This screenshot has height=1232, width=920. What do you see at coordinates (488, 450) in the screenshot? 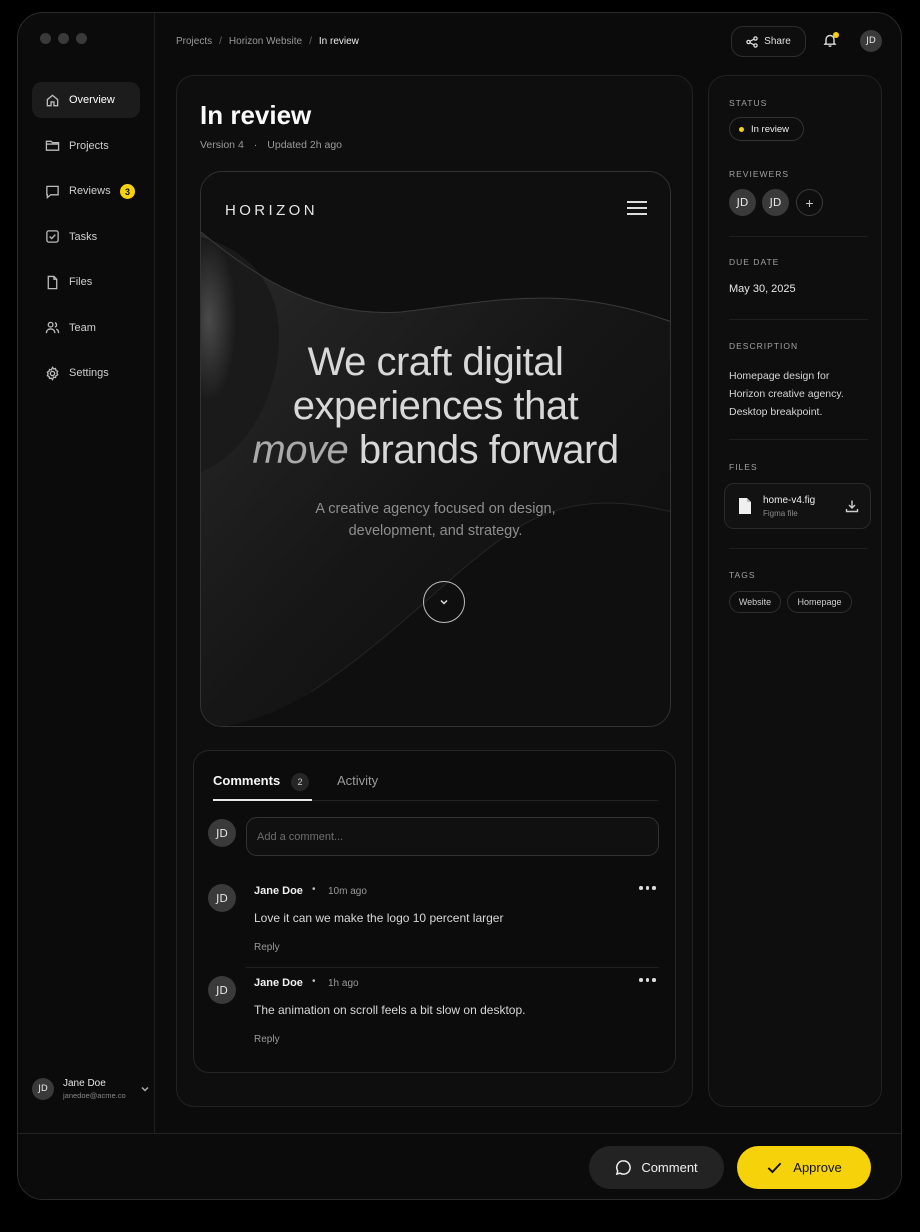
I see `headline-rest: brands forward` at bounding box center [488, 450].